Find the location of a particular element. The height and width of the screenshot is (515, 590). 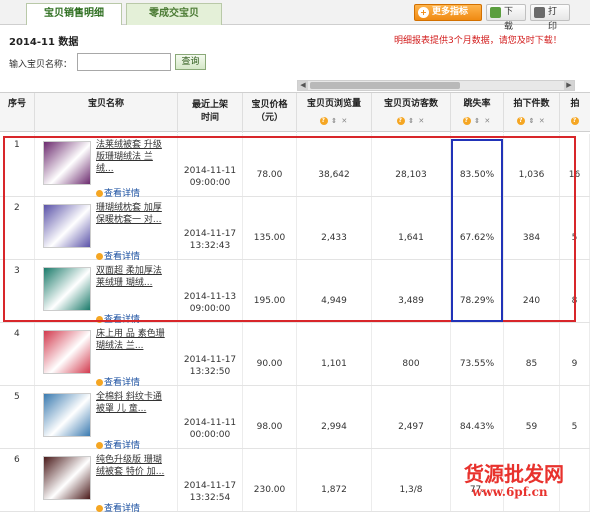

cell-visitors: 800 is located at coordinates (411, 354).